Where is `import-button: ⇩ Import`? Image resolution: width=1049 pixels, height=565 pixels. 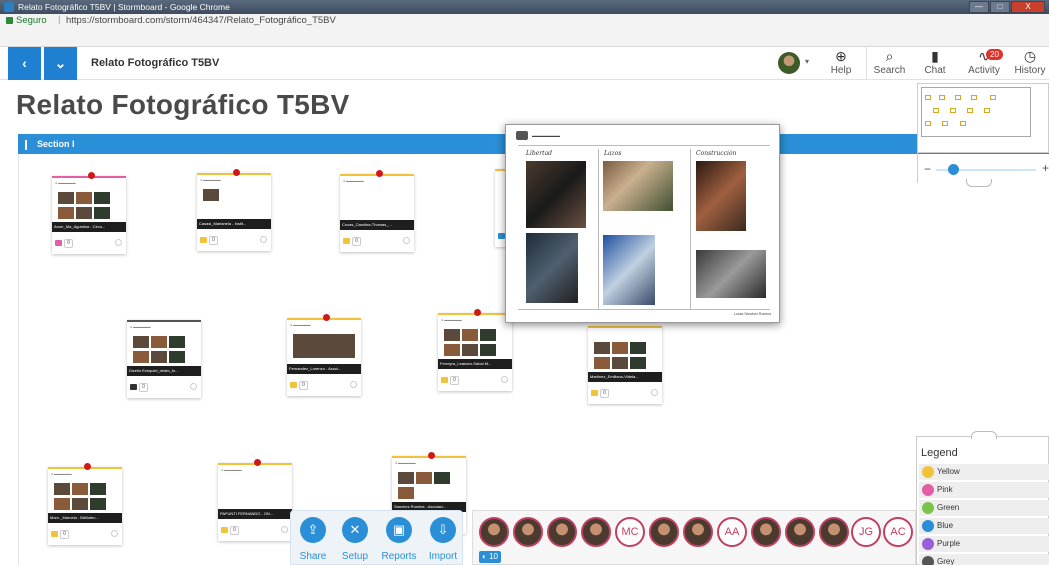 import-button: ⇩ Import is located at coordinates (443, 539).